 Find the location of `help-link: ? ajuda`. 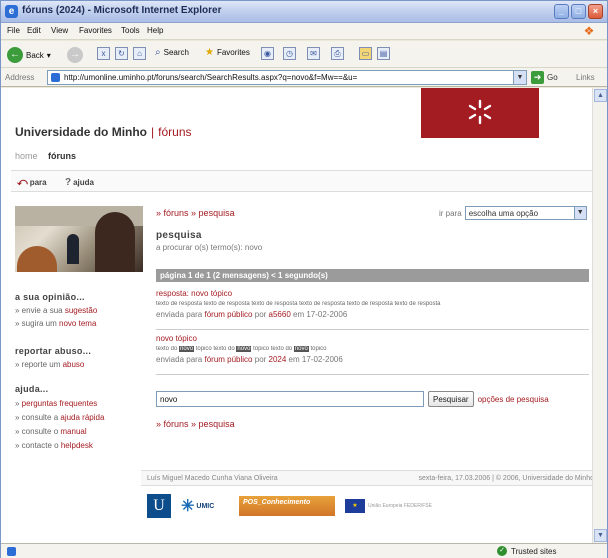

help-link: ? ajuda is located at coordinates (79, 182).